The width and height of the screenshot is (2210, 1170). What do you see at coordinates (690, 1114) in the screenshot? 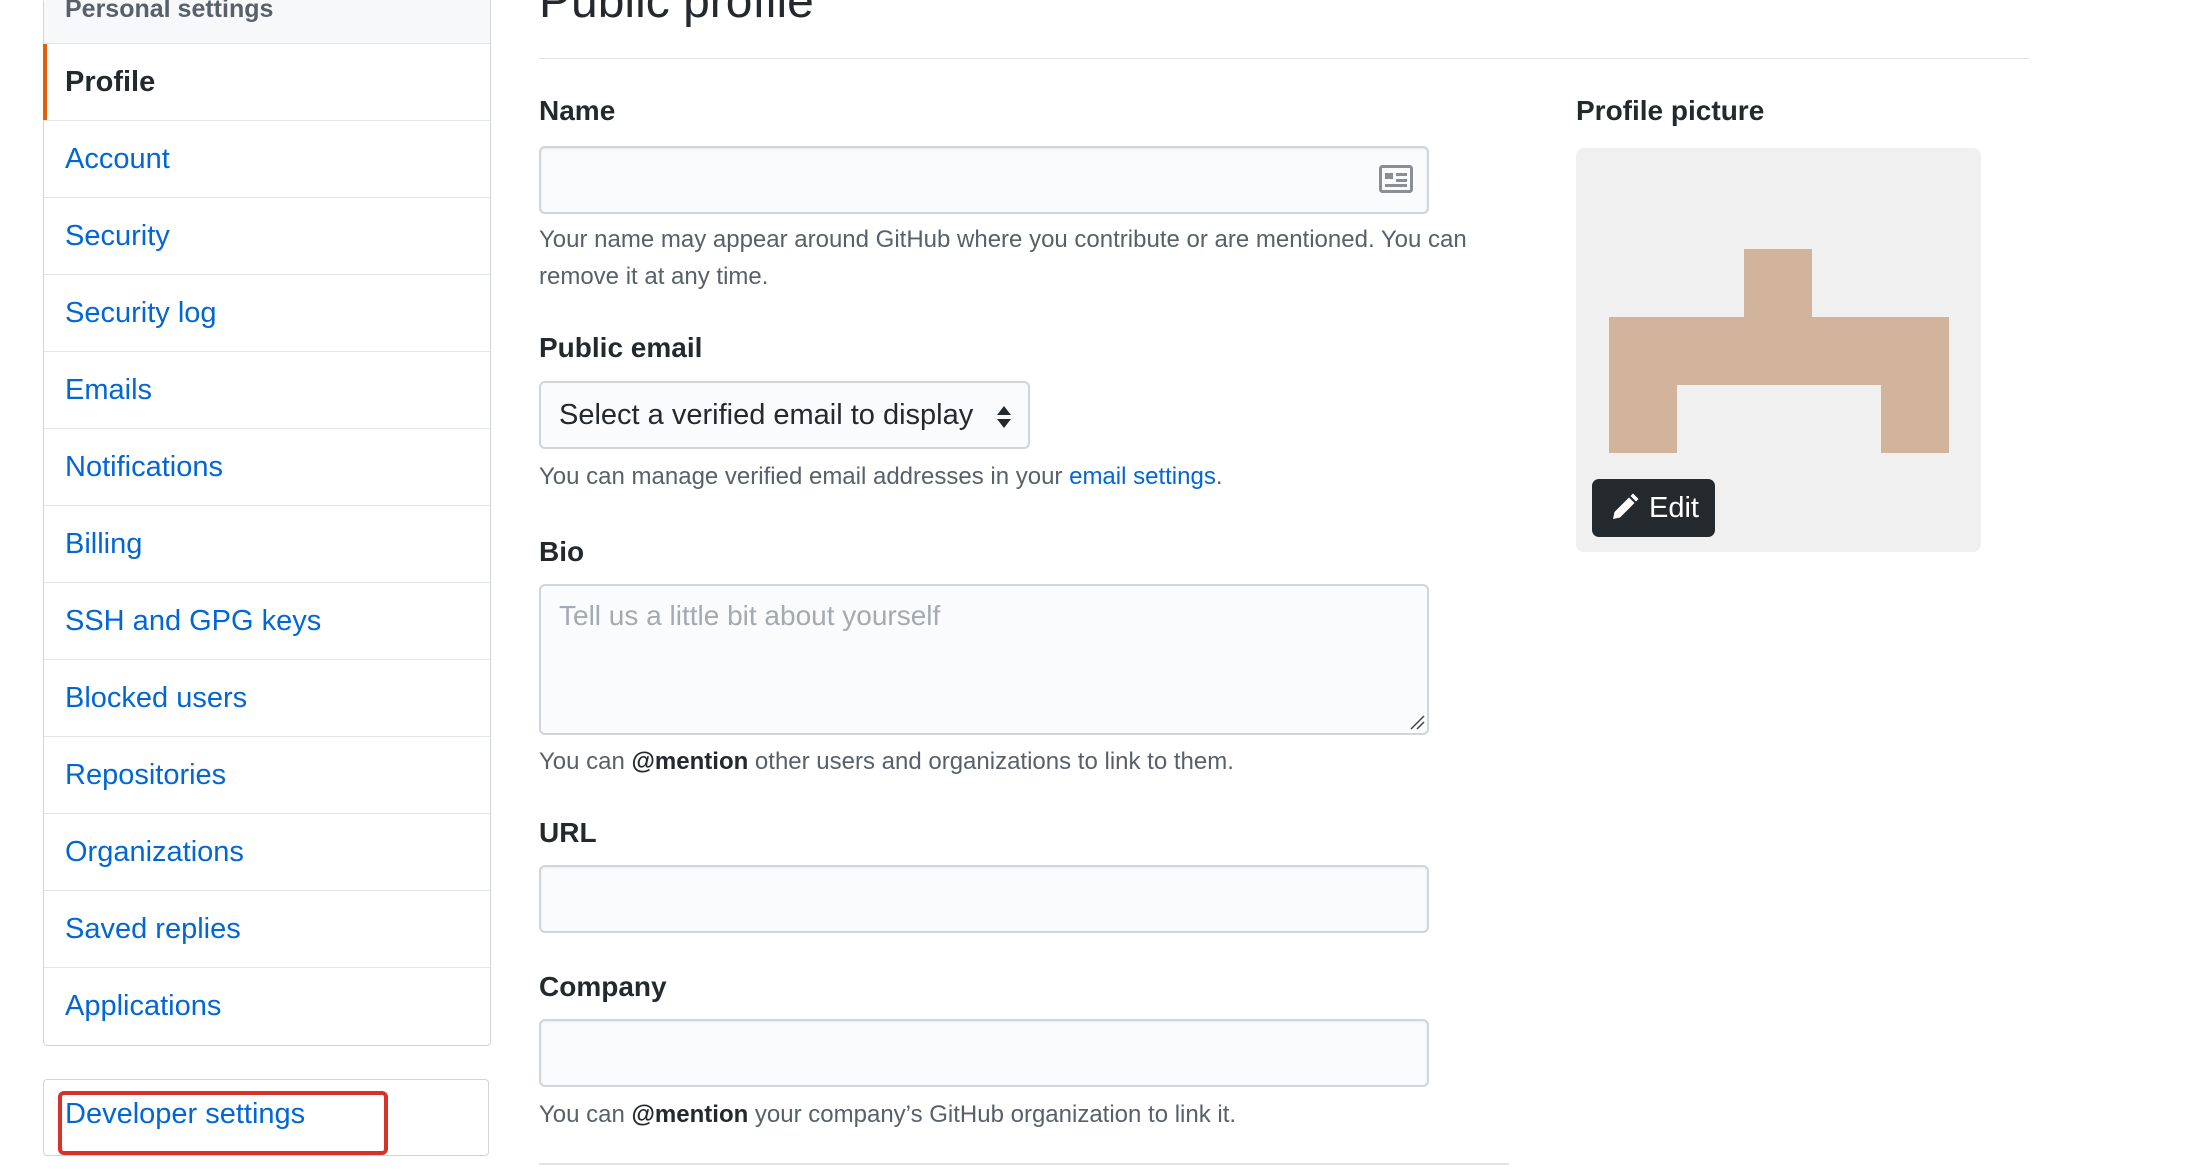
I see `company-note-mention: @mention` at bounding box center [690, 1114].